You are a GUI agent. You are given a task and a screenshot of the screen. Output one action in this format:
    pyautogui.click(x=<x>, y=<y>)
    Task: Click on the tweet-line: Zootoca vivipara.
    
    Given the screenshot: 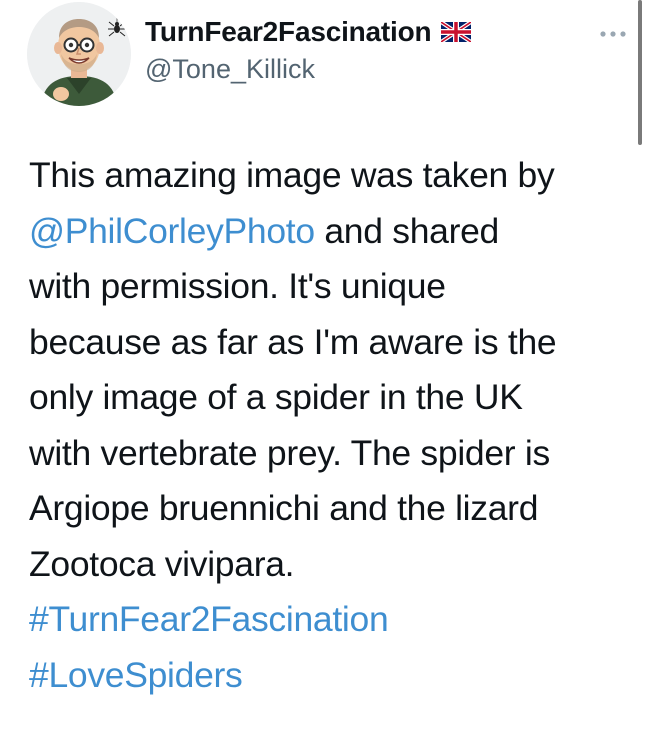 What is the action you would take?
    pyautogui.click(x=162, y=563)
    